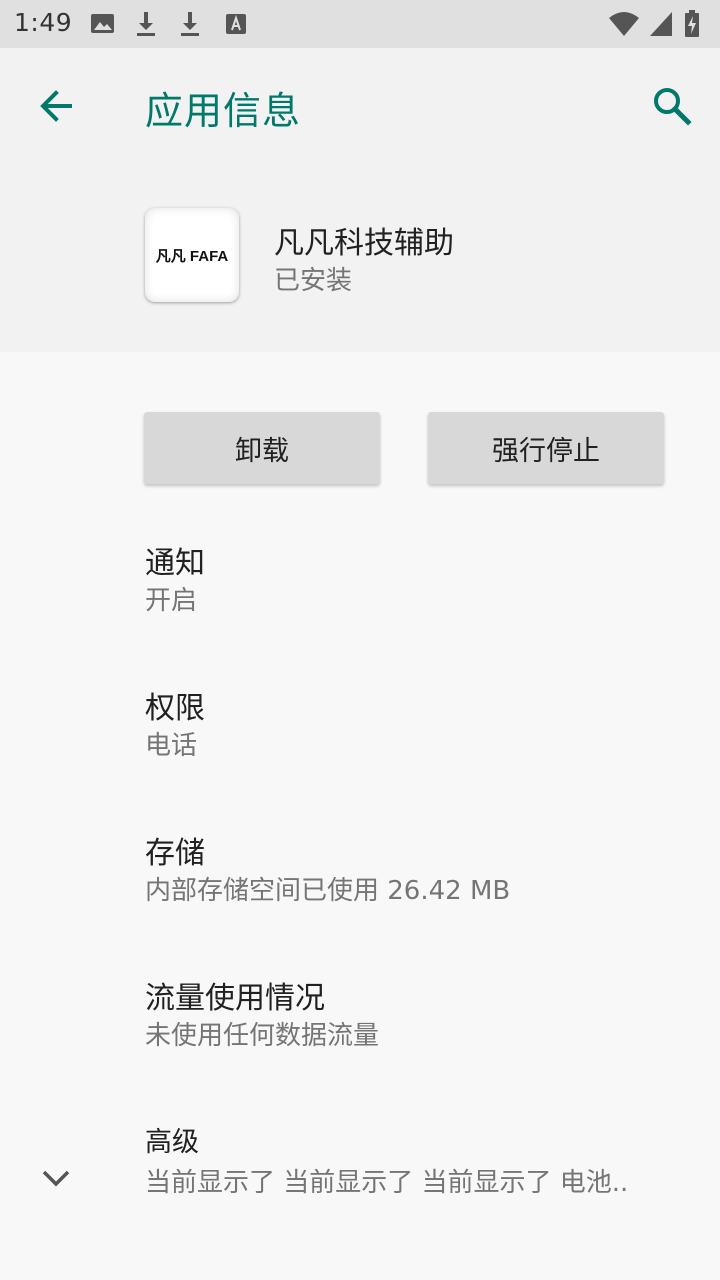 The height and width of the screenshot is (1280, 720). What do you see at coordinates (56, 1178) in the screenshot?
I see `chevron-down-icon` at bounding box center [56, 1178].